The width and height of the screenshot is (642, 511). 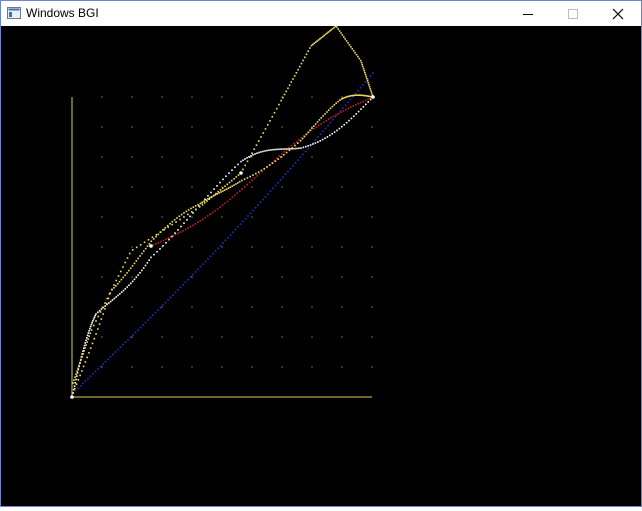 What do you see at coordinates (572, 13) in the screenshot?
I see `maximize-button` at bounding box center [572, 13].